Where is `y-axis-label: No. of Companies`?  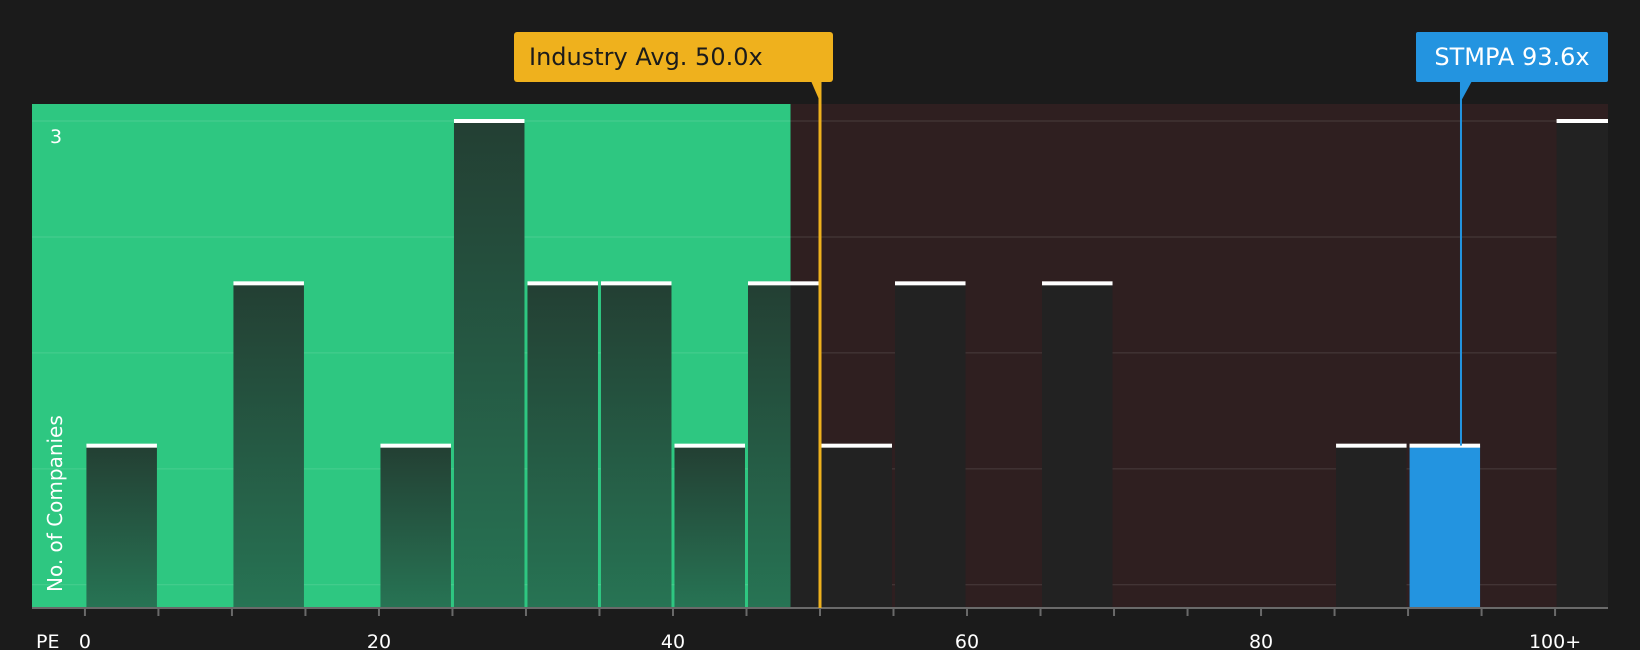 y-axis-label: No. of Companies is located at coordinates (55, 503).